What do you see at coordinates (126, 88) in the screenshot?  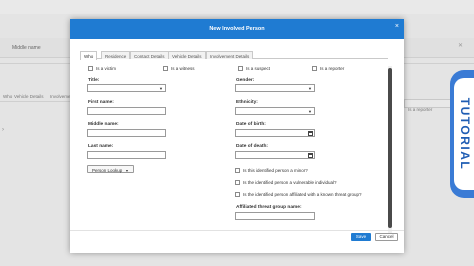 I see `title-select: ▼` at bounding box center [126, 88].